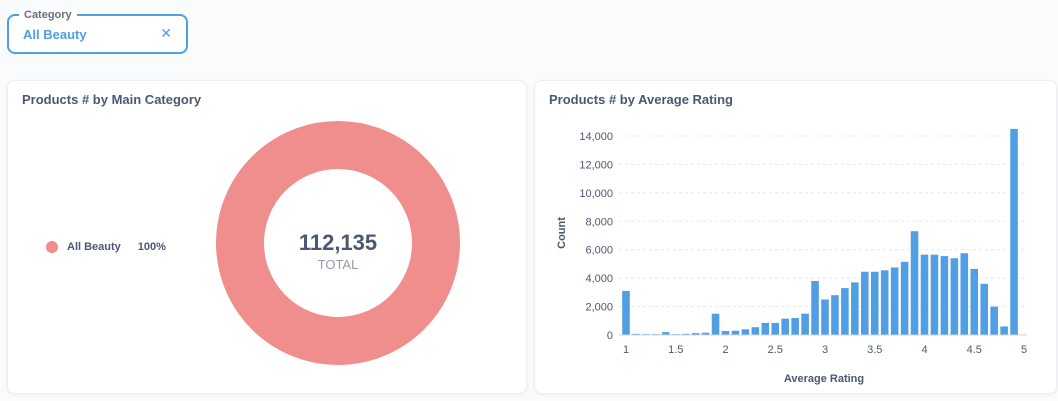 The width and height of the screenshot is (1058, 401). I want to click on x-tick-label: 4, so click(924, 350).